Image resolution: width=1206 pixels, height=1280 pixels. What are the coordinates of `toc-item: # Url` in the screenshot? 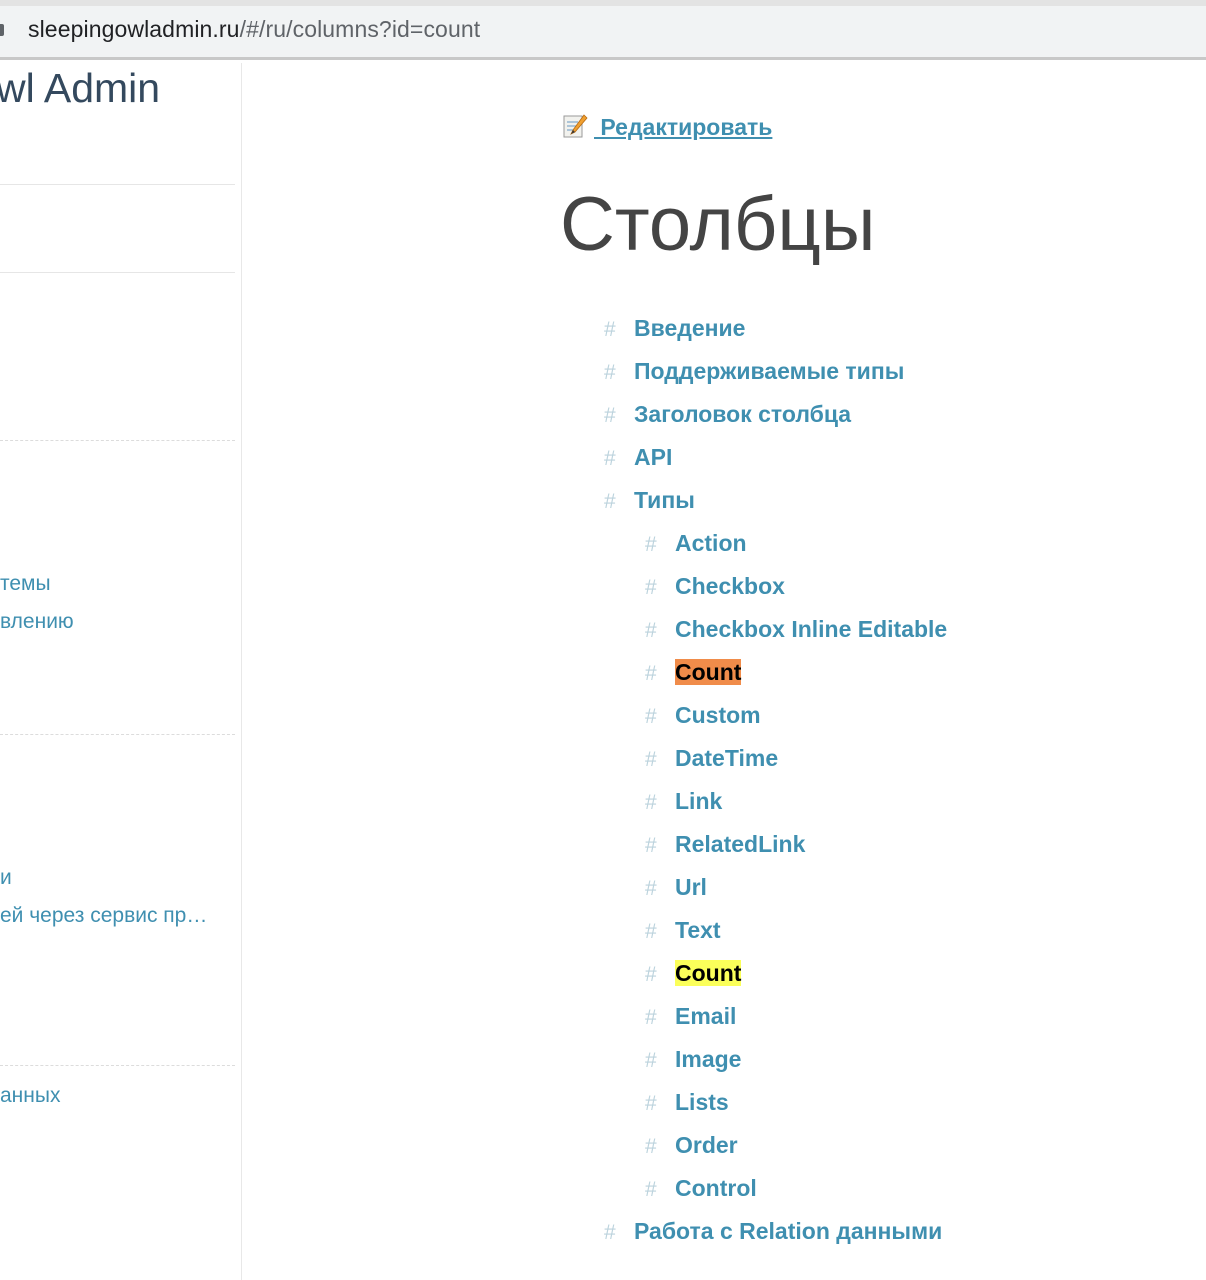 It's located at (676, 887).